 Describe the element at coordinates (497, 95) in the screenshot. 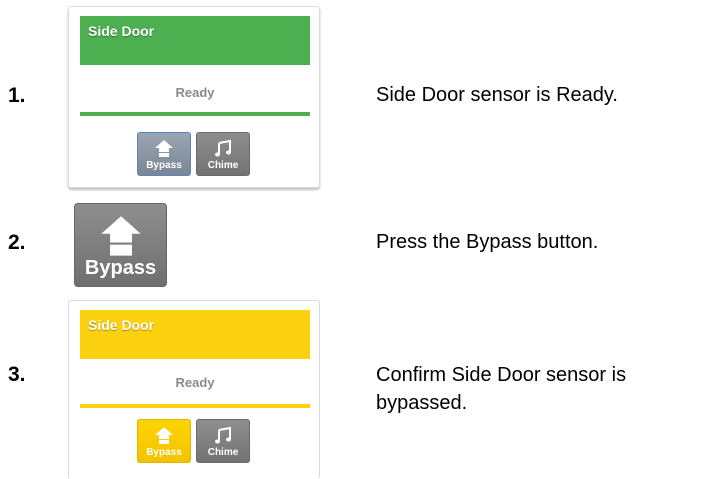

I see `step-1-description: Side Door sensor is Ready.` at that location.